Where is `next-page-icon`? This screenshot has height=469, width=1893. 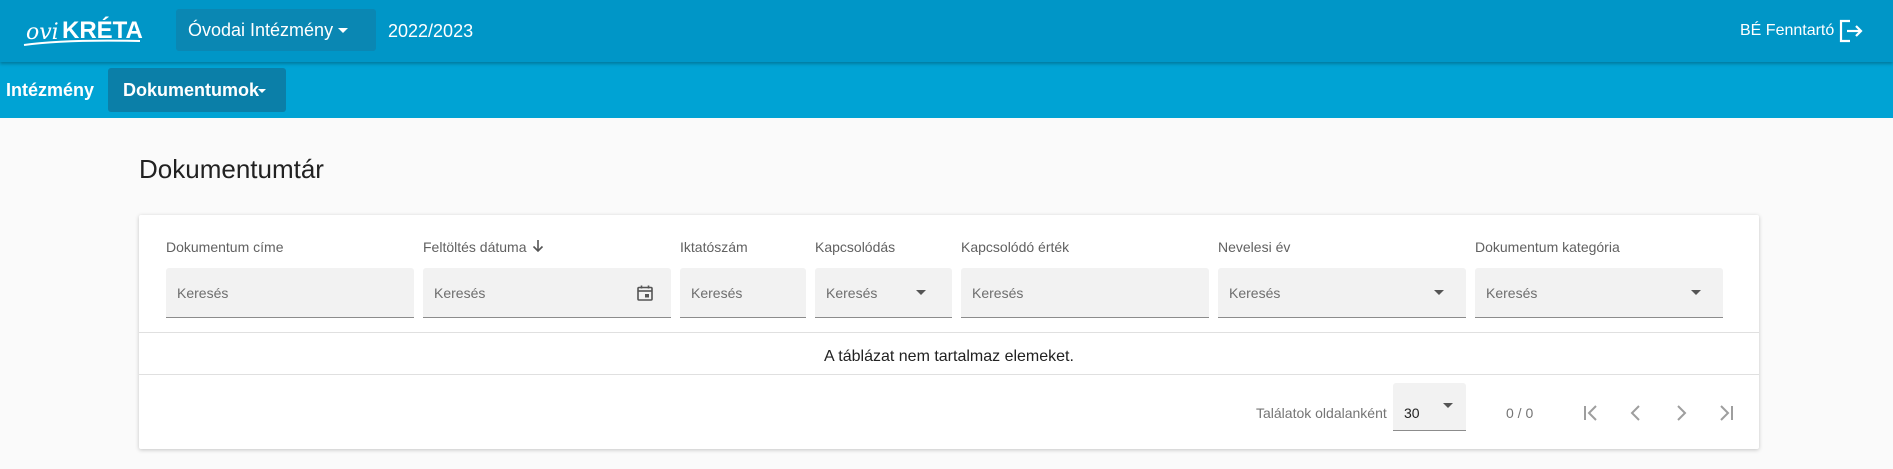
next-page-icon is located at coordinates (1681, 413).